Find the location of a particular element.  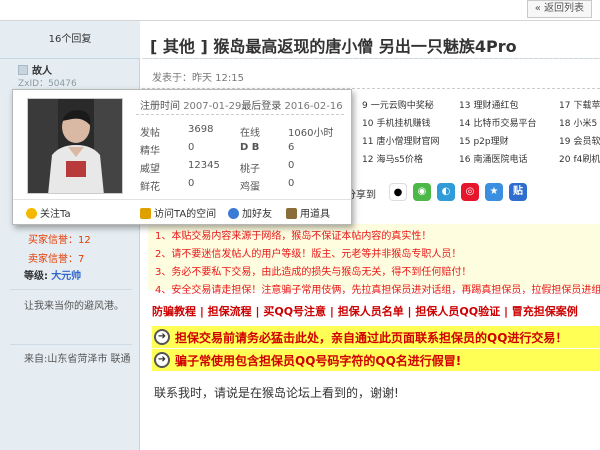

impostor-warning: 骗子常使用包含担保员QQ号码字符的QQ名进行假冒! is located at coordinates (318, 361).